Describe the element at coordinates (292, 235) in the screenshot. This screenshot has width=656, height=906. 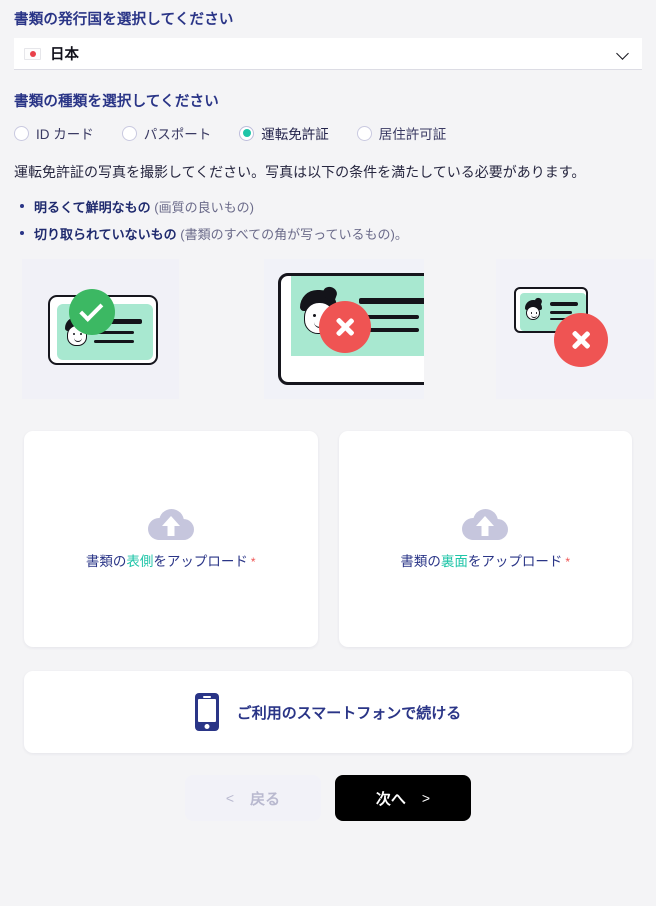
I see `bullet-rest: (書類のすべての角が写っているもの)。` at that location.